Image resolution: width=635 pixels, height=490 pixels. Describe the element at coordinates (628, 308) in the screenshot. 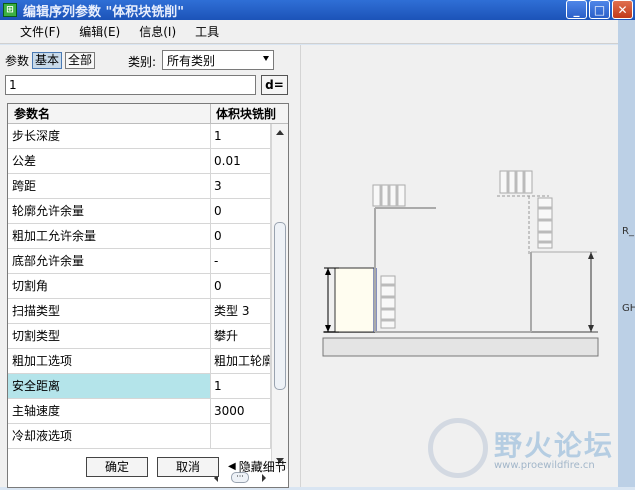

I see `strip-label-bottom: GH` at that location.